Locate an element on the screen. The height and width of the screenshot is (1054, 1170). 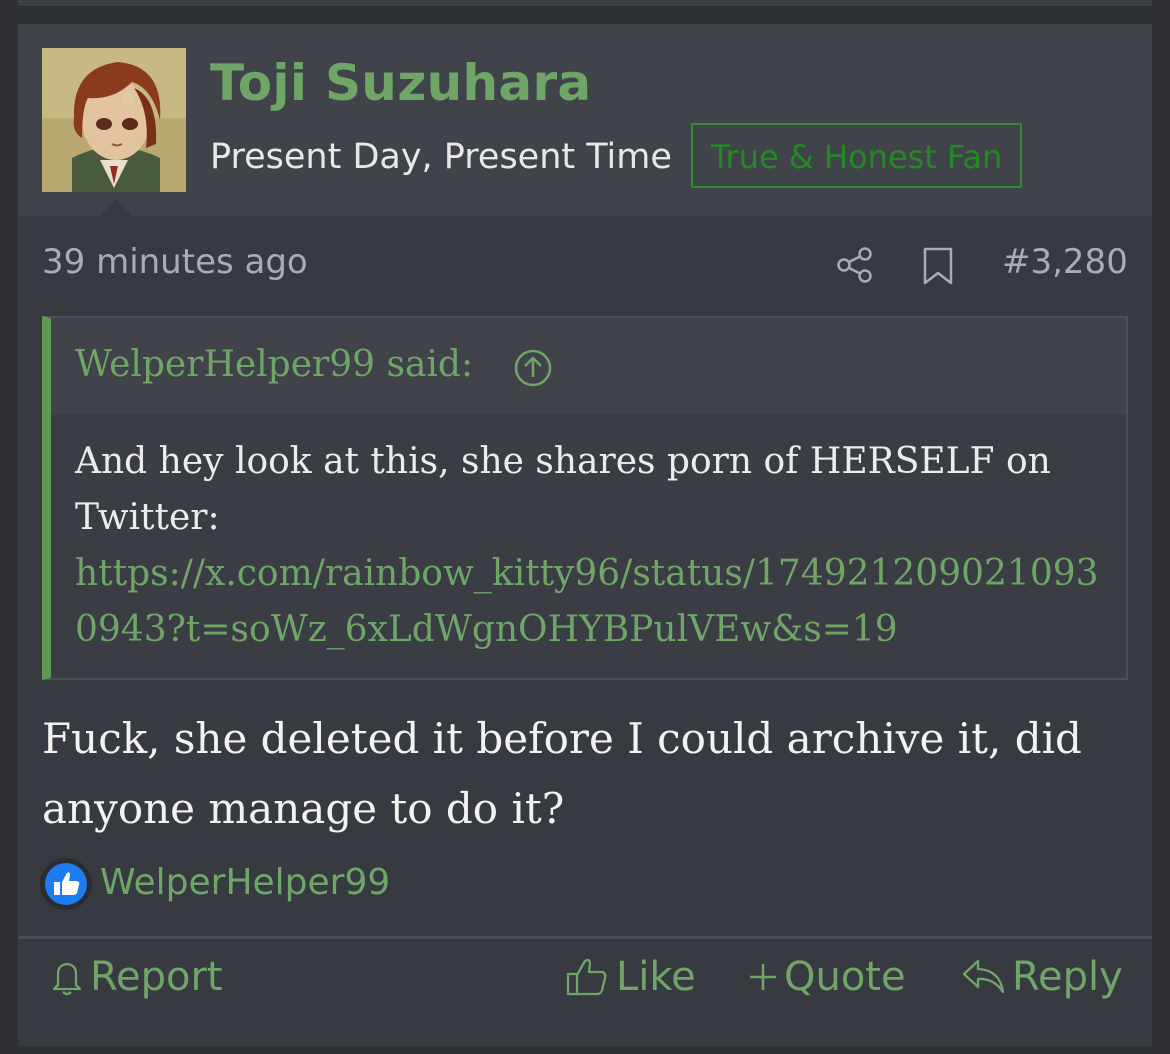
like-reaction-icon is located at coordinates (66, 884).